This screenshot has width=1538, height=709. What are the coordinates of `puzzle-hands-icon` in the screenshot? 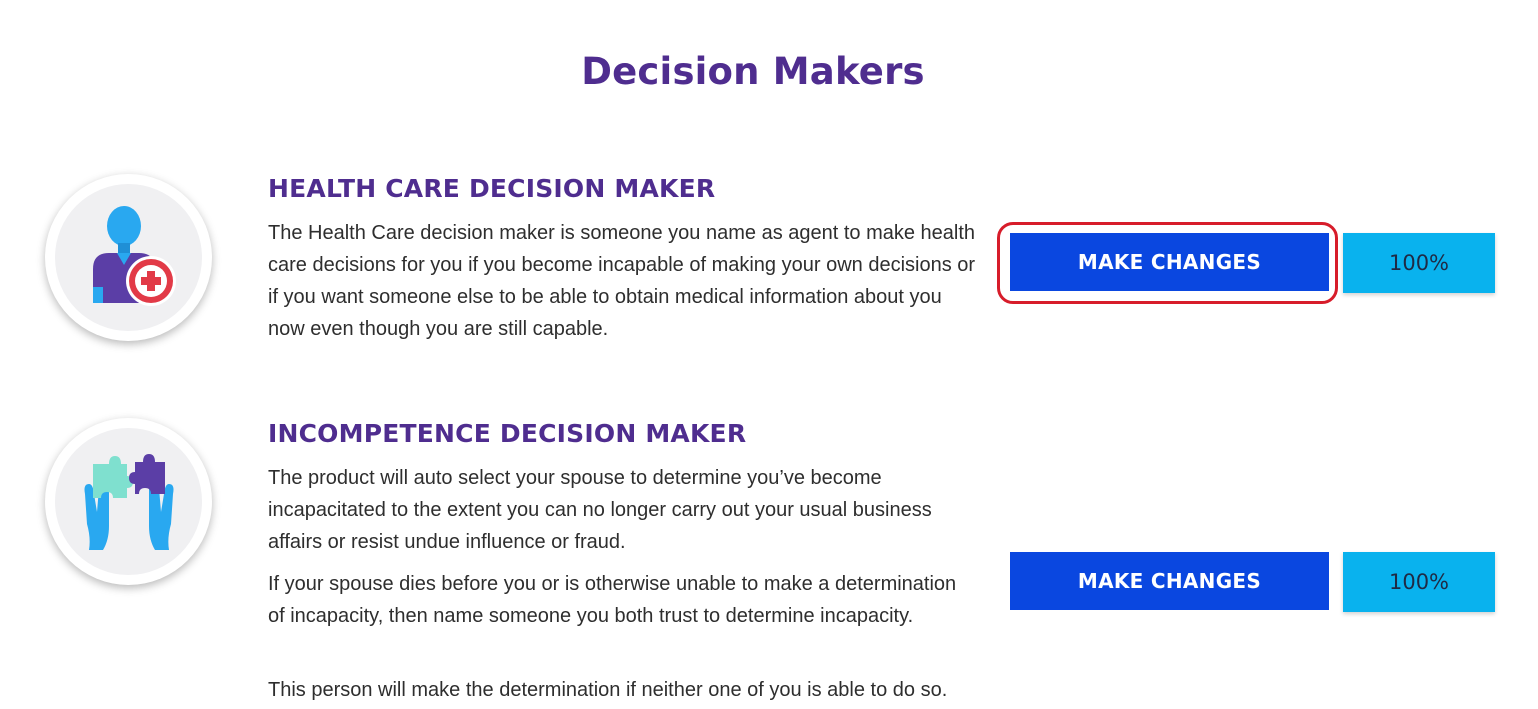 It's located at (128, 501).